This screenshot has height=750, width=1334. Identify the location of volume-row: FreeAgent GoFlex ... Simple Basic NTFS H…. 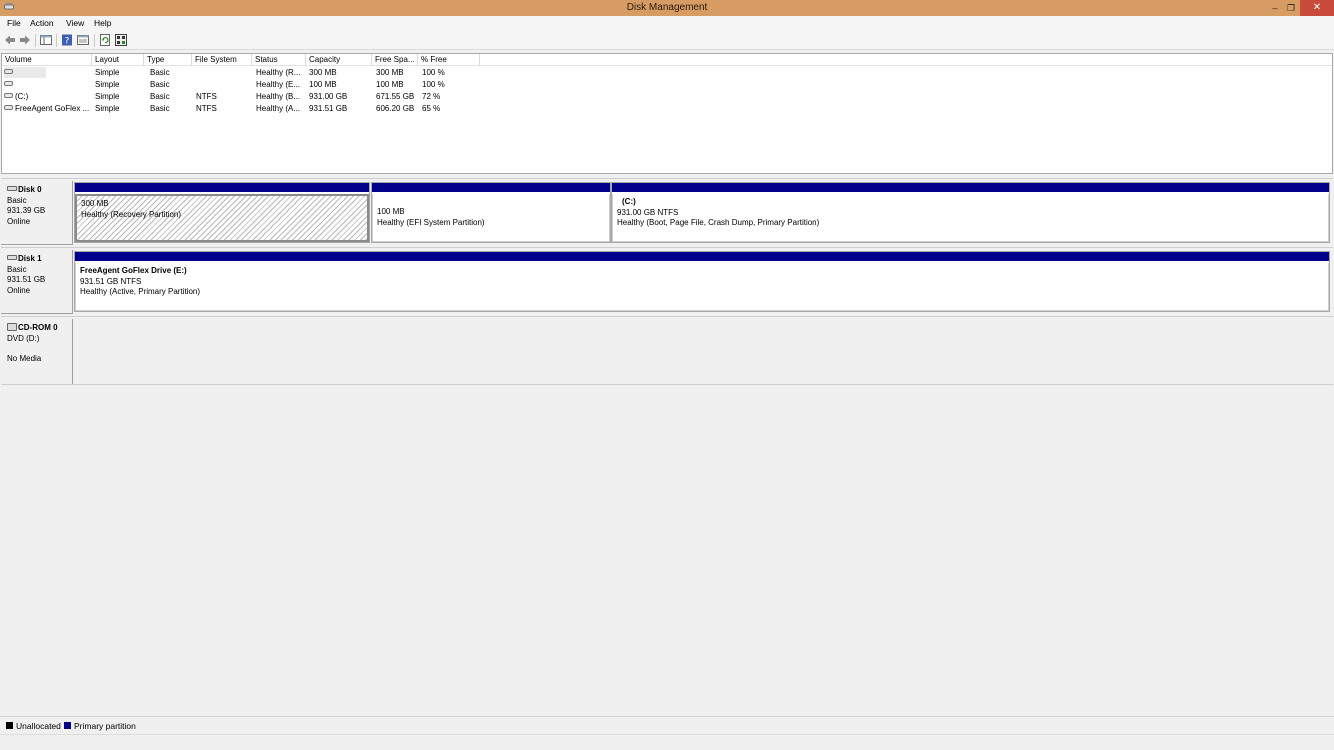
(667, 108).